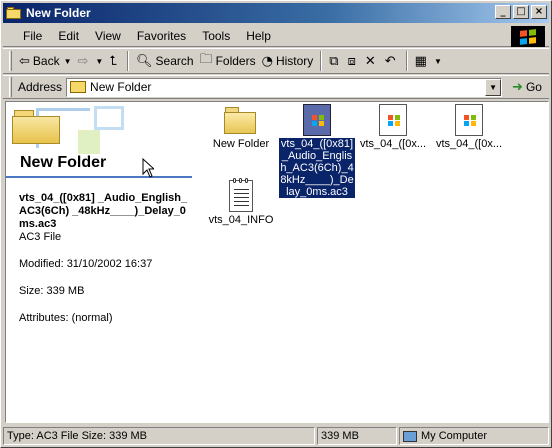  I want to click on views-dropdown-icon: ▼, so click(438, 61).